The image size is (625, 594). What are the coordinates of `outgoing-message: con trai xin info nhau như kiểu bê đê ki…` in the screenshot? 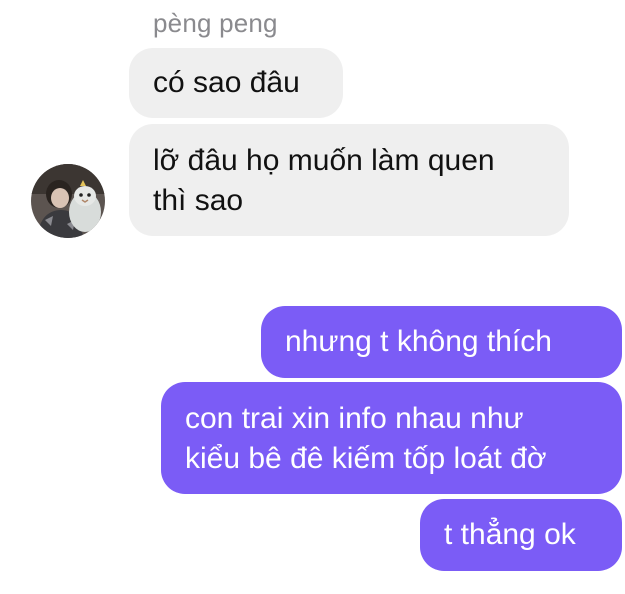 It's located at (391, 438).